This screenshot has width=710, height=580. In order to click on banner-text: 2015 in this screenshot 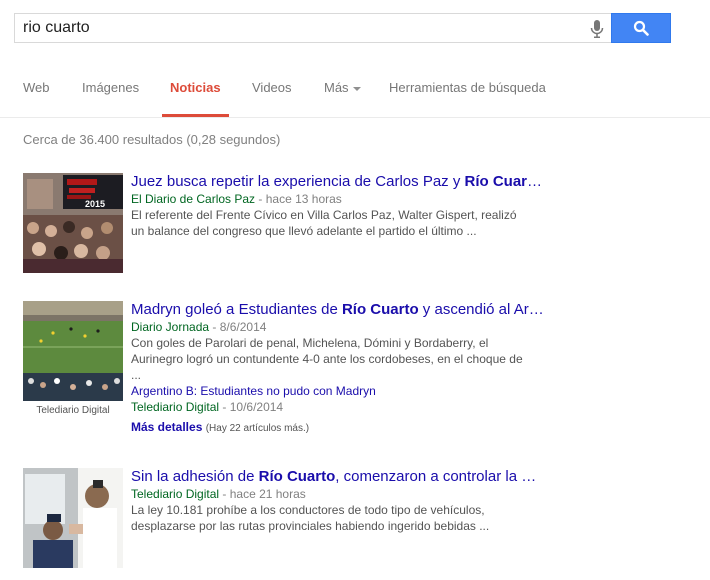, I will do `click(95, 204)`.